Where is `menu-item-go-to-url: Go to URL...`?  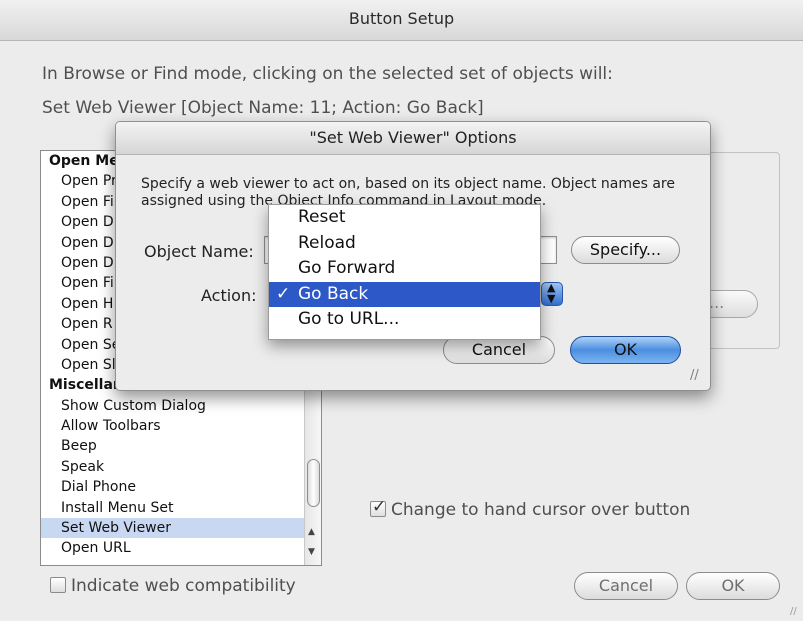
menu-item-go-to-url: Go to URL... is located at coordinates (404, 320).